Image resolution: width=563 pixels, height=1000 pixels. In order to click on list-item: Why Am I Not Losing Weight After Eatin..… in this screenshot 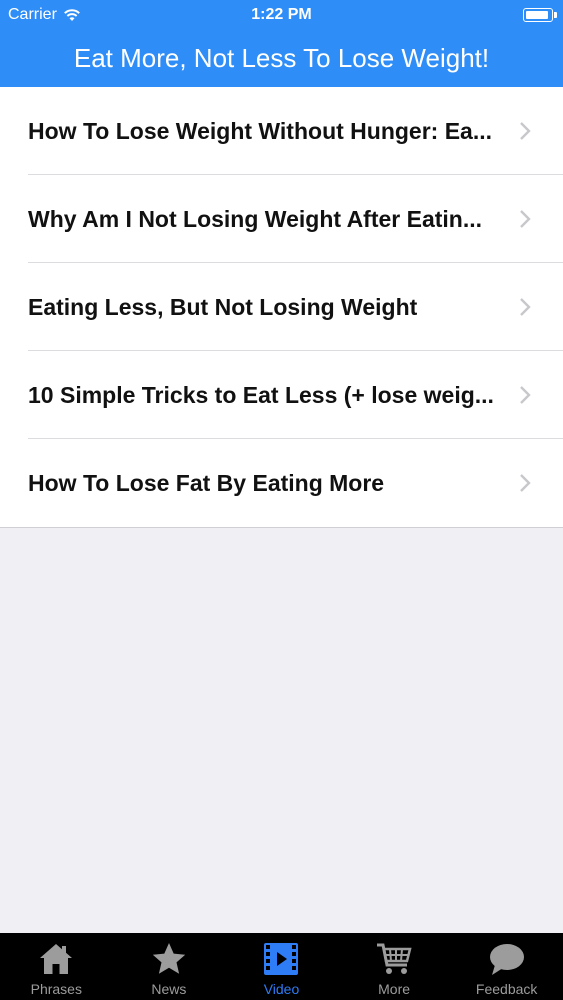, I will do `click(281, 219)`.